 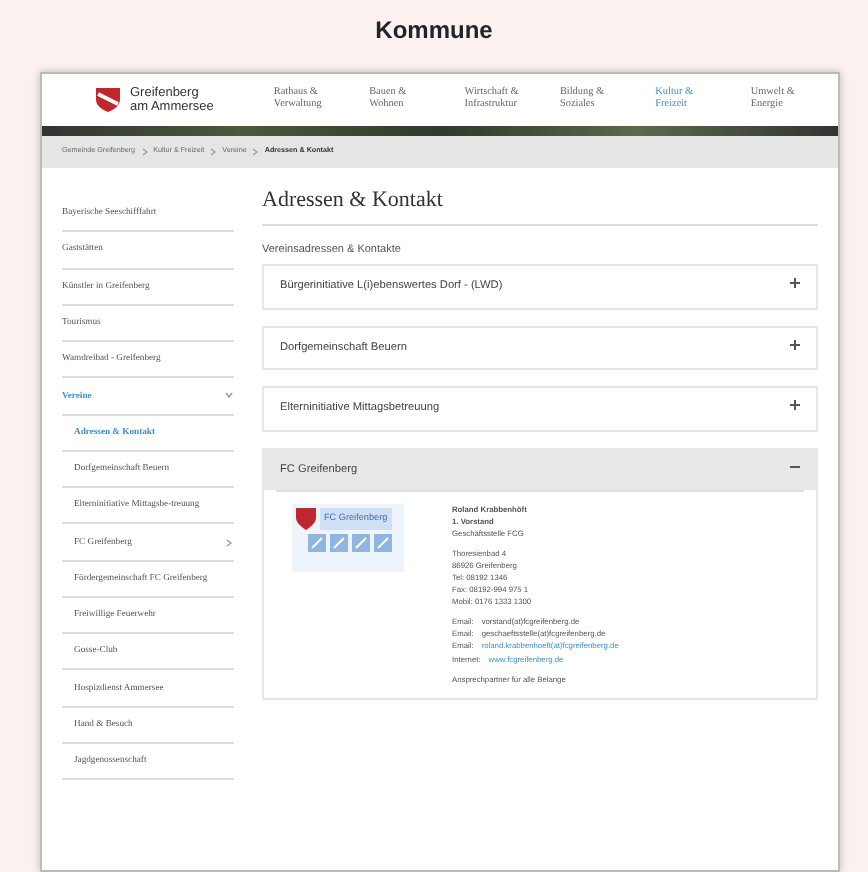 I want to click on page-title: Kommune, so click(x=434, y=31).